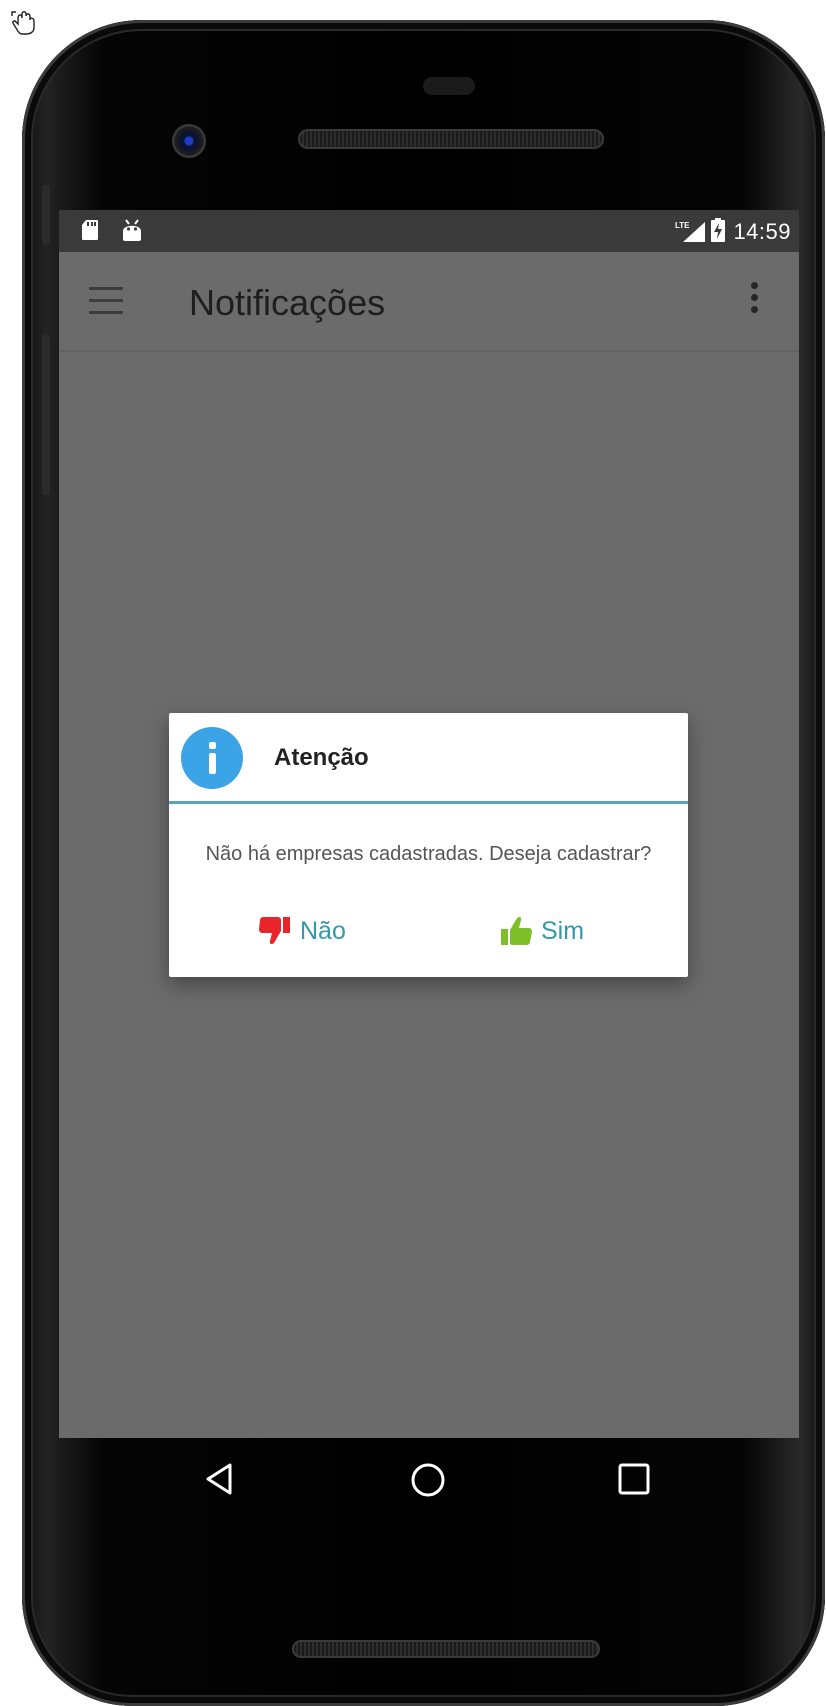 This screenshot has height=1706, width=826. I want to click on thumbs-down-icon, so click(274, 931).